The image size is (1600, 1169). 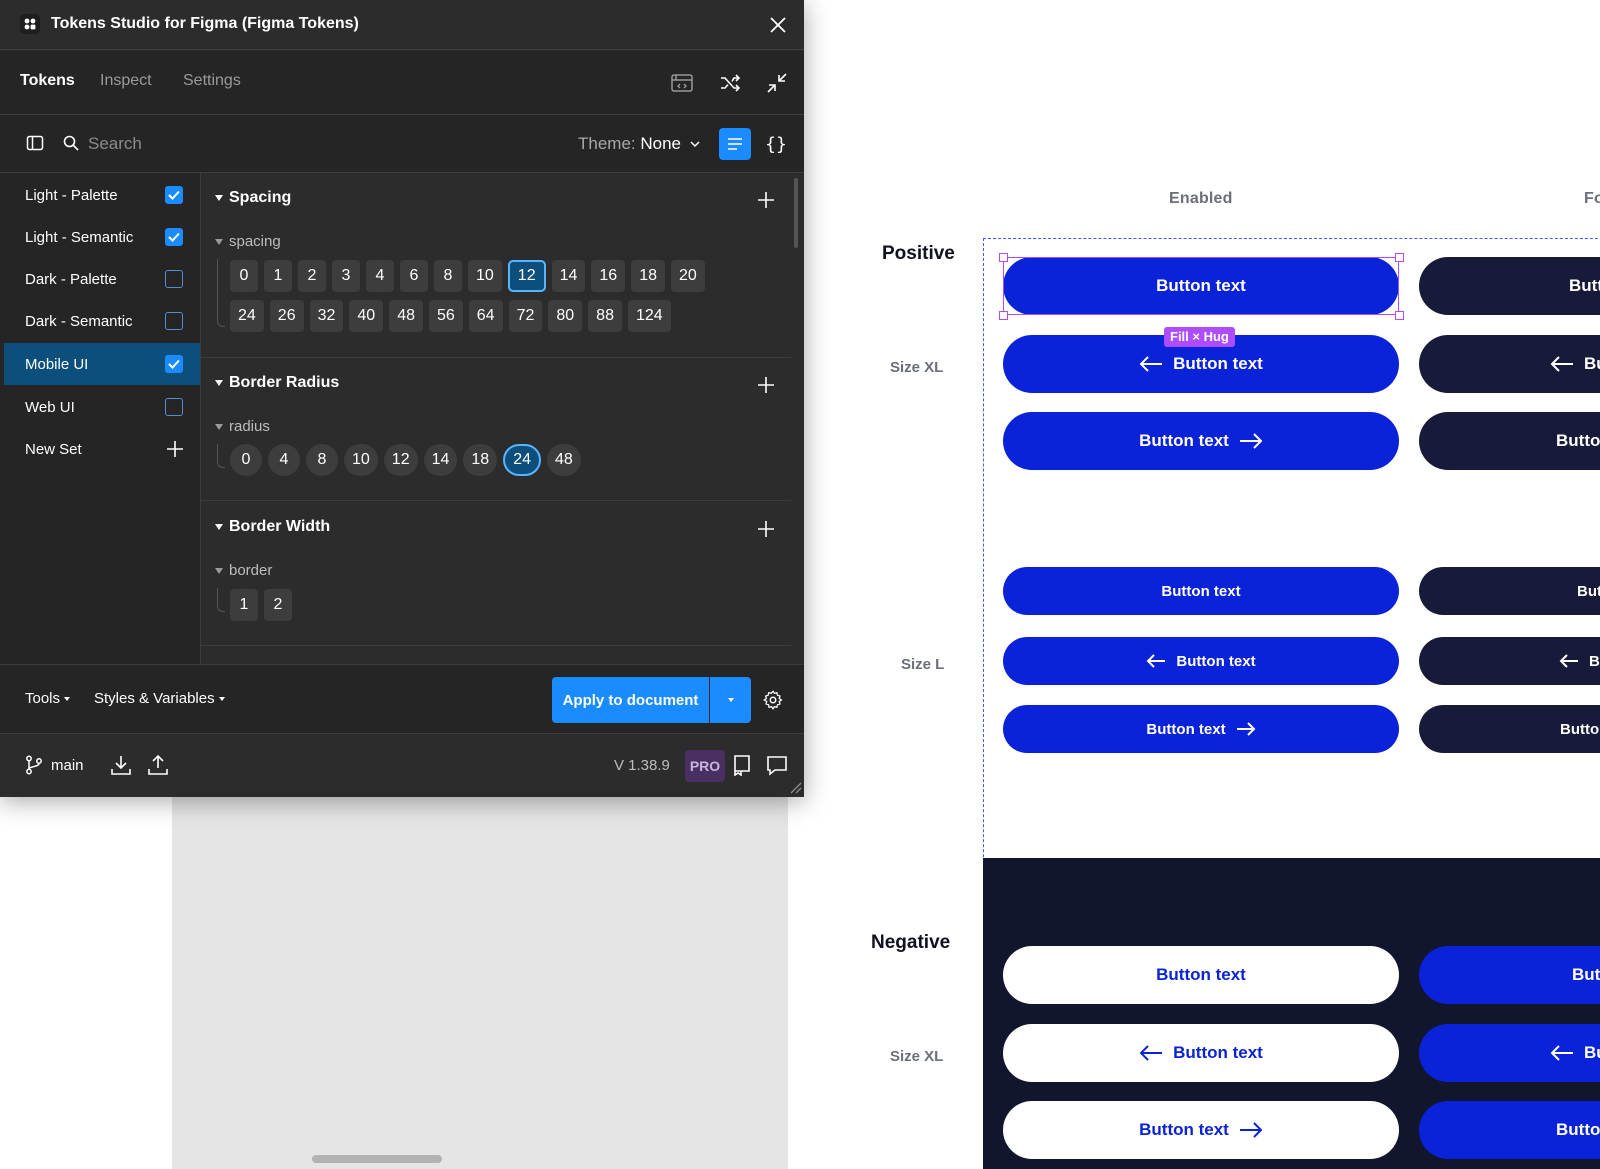 What do you see at coordinates (402, 25) in the screenshot?
I see `plugin-titlebar: Tokens Studio for Figma (Figma Tokens)` at bounding box center [402, 25].